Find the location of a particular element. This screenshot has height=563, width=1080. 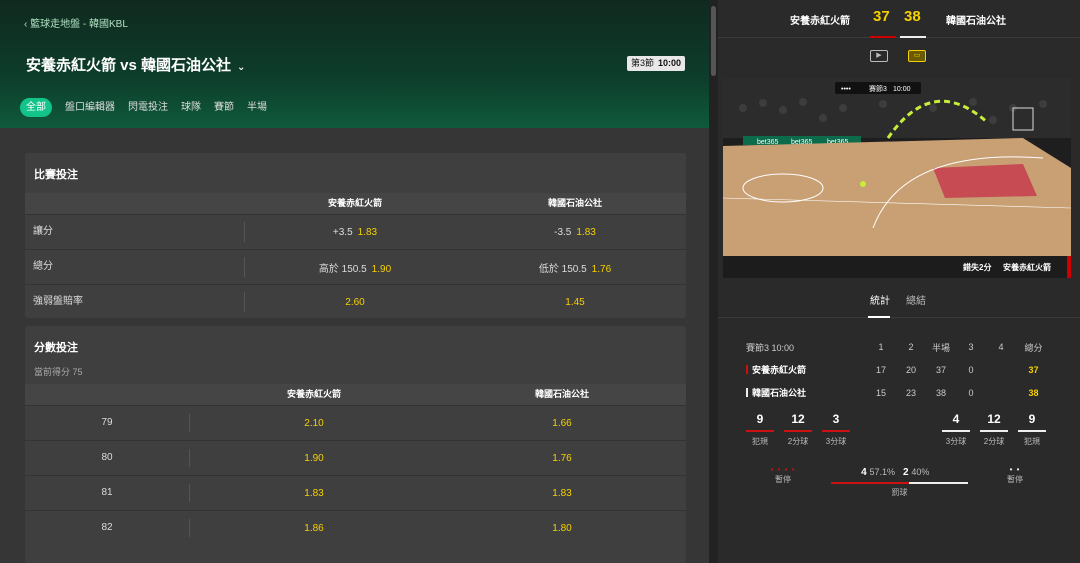

ft-bar is located at coordinates (899, 483).